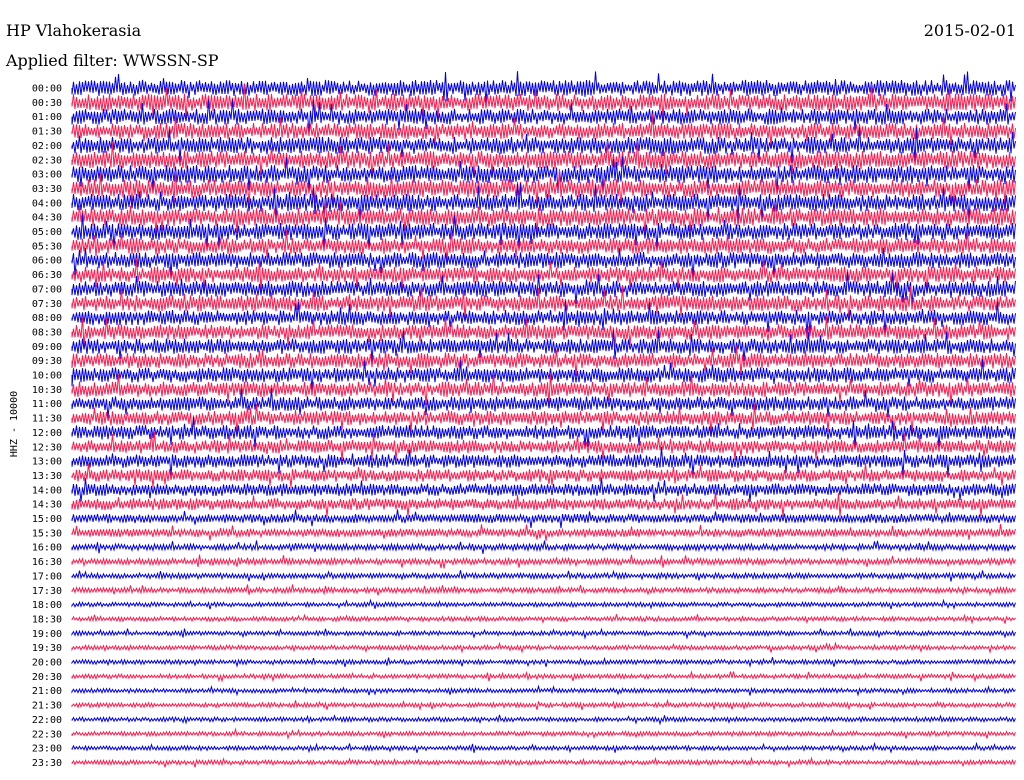  Describe the element at coordinates (47, 447) in the screenshot. I see `time-tick-label: 12:30` at that location.